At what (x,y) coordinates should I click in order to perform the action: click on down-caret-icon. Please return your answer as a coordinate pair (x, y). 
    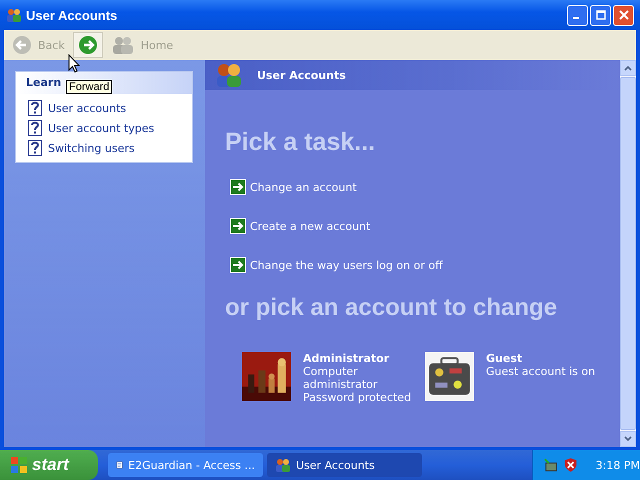
    Looking at the image, I should click on (628, 439).